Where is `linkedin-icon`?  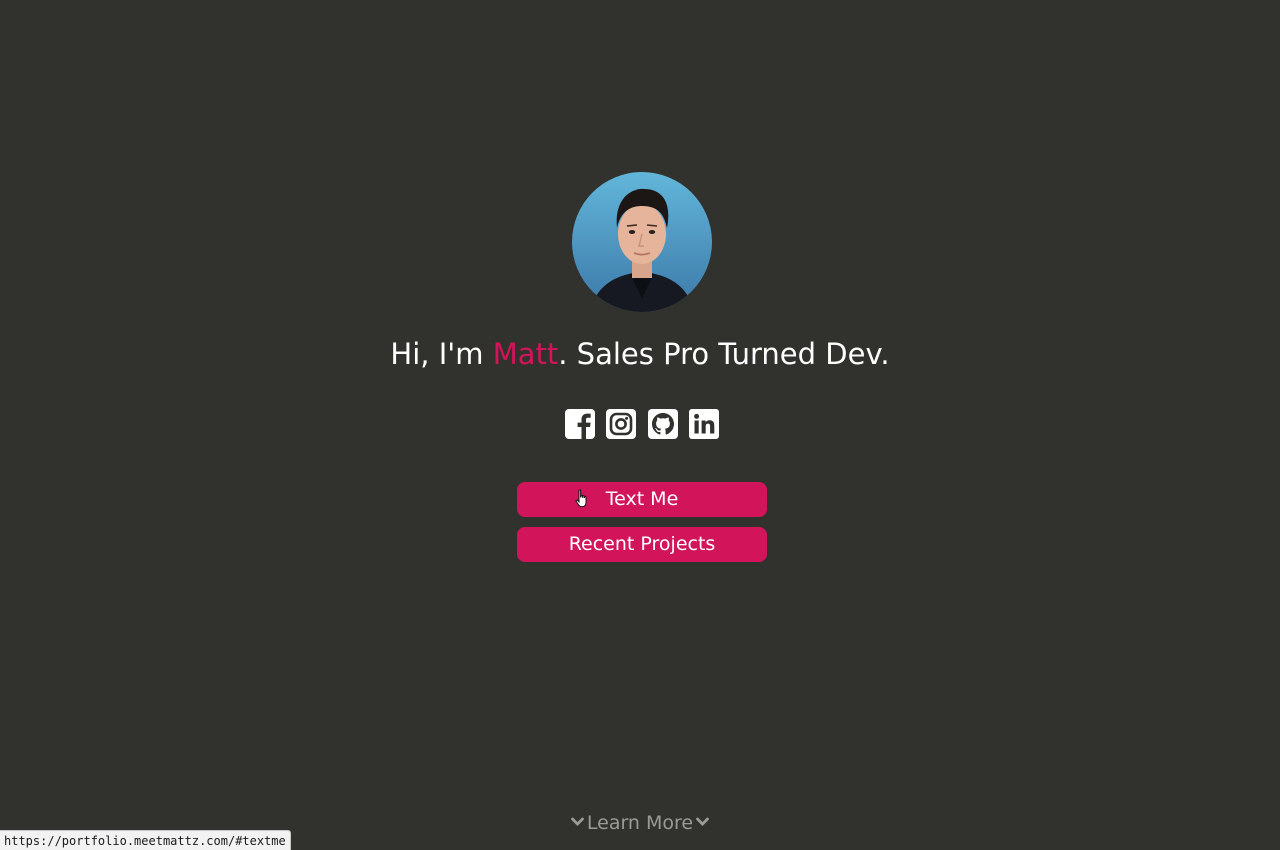 linkedin-icon is located at coordinates (703, 424).